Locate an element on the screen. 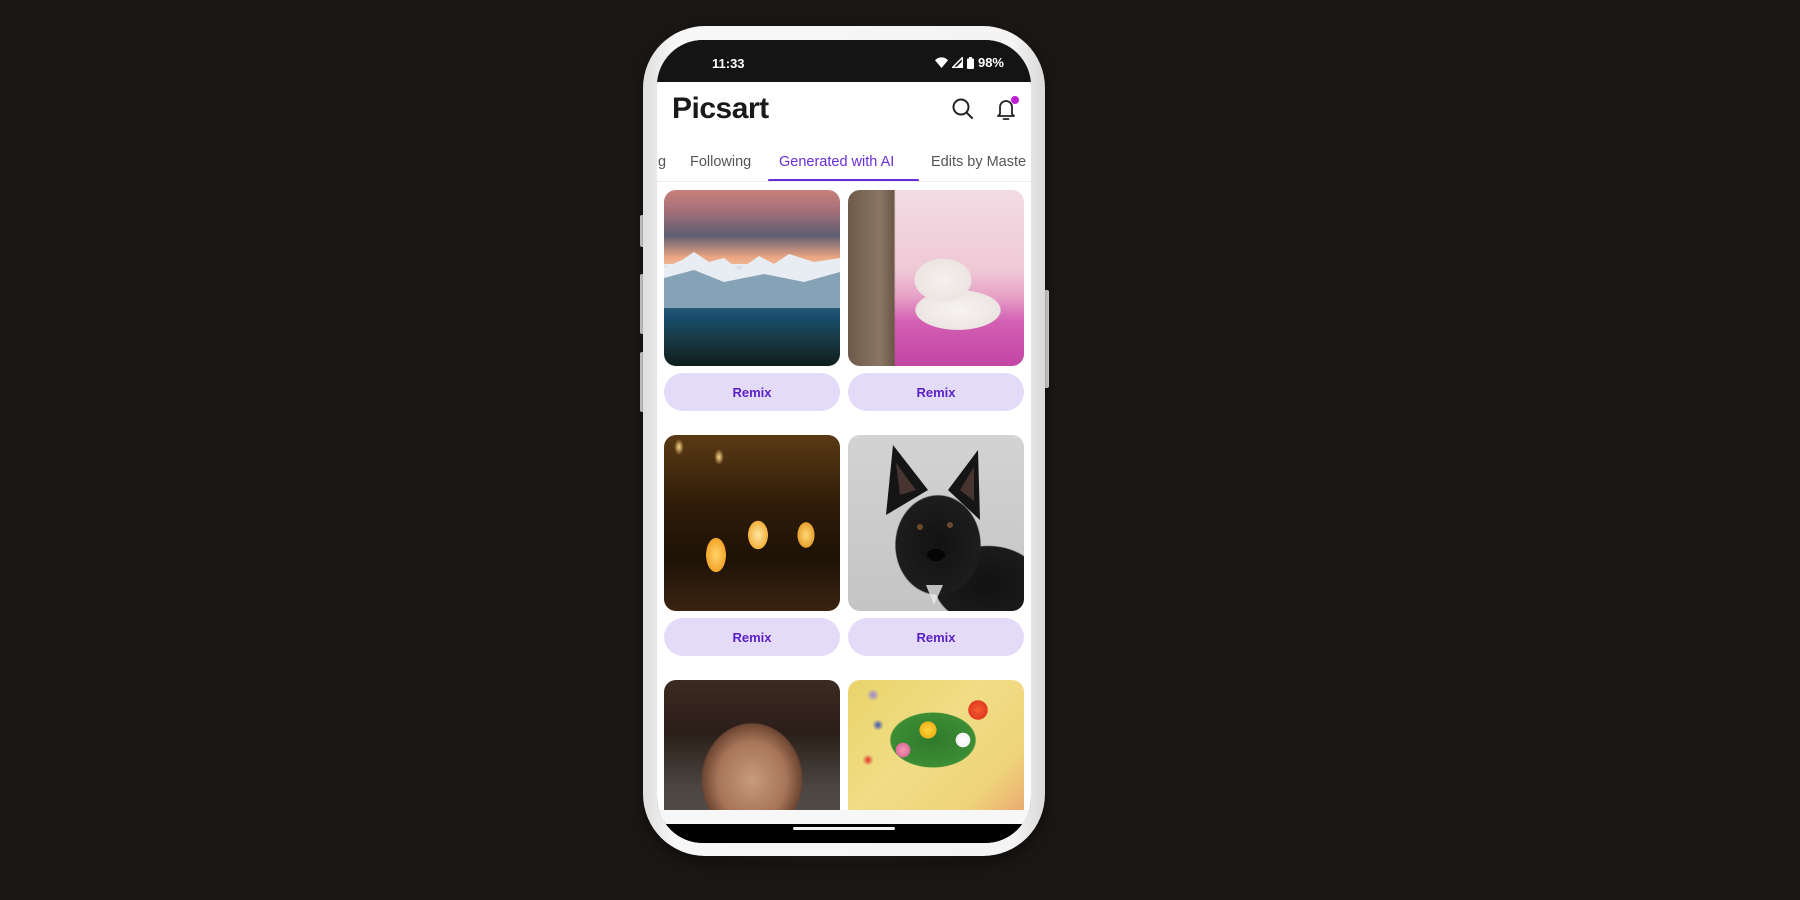 The image size is (1800, 900). status-bar: 11:33 98% is located at coordinates (844, 61).